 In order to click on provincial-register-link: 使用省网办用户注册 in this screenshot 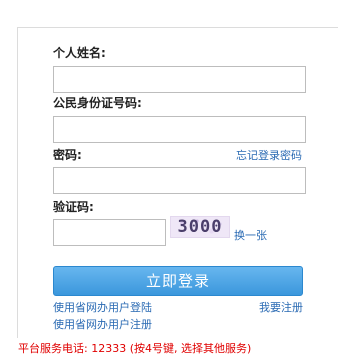, I will do `click(102, 324)`.